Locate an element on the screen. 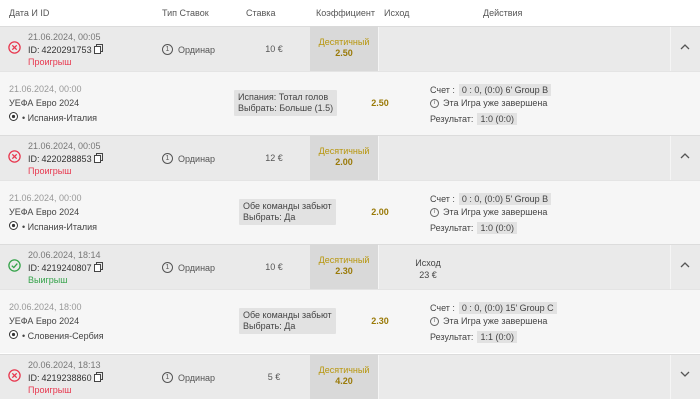  coef-value: 2.00 is located at coordinates (344, 162).